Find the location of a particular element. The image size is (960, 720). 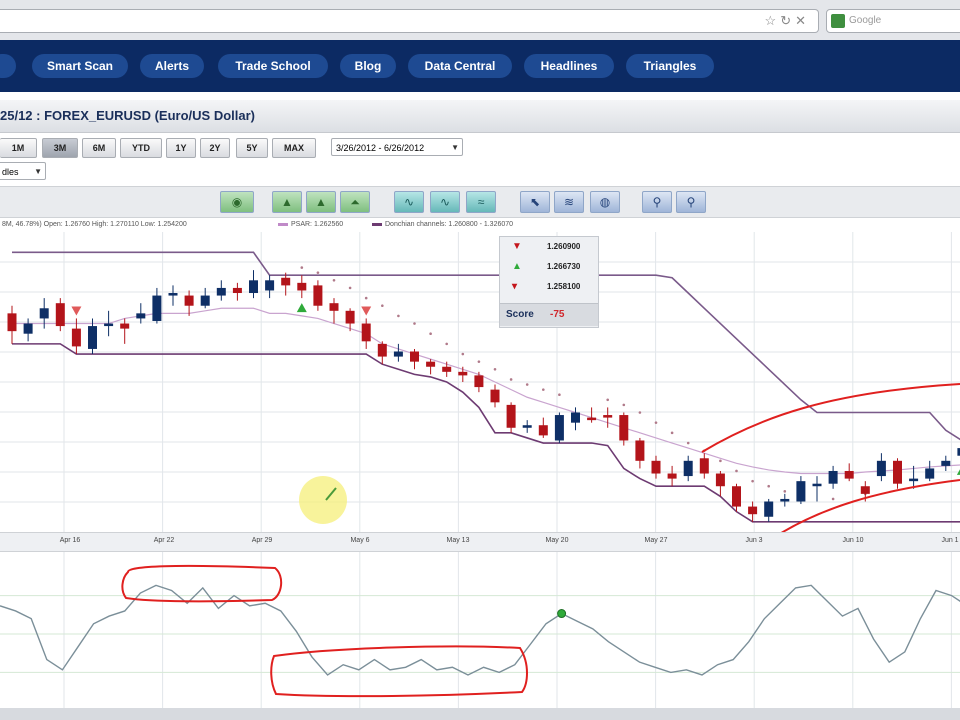

range-button-1m: 1M is located at coordinates (18, 148).